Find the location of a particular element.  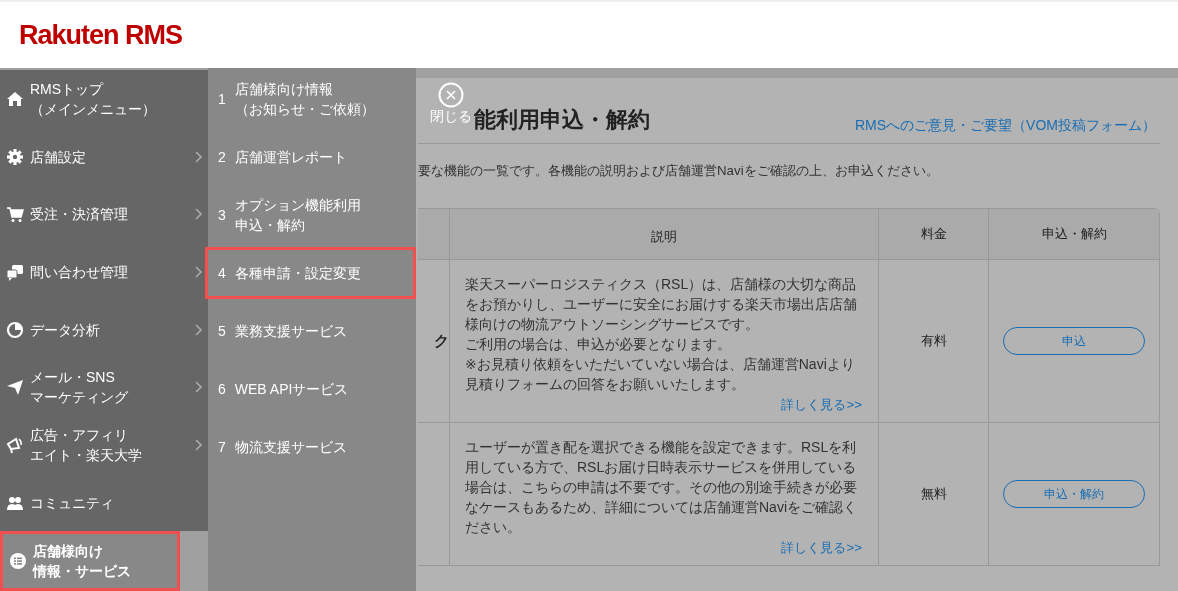

item-label: 各種申請・設定変更 is located at coordinates (297, 273).